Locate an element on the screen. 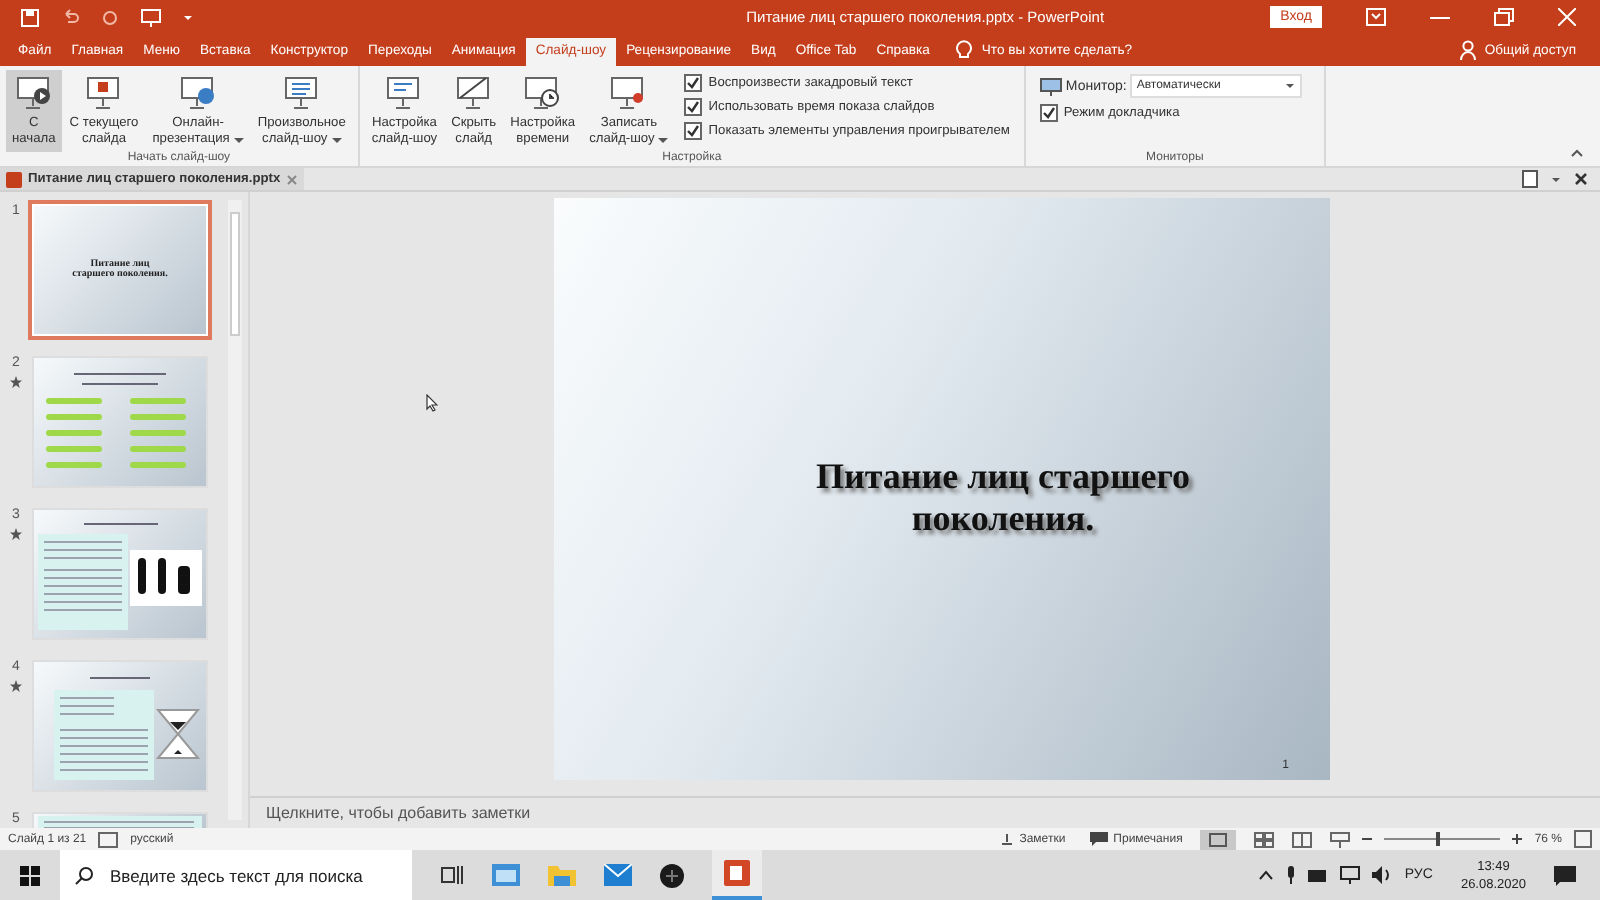 The height and width of the screenshot is (900, 1600). presentation-app-icon is located at coordinates (737, 873).